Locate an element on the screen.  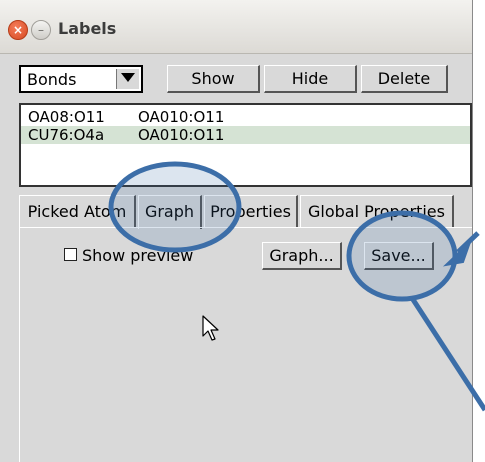
hide-button: Hide is located at coordinates (310, 79).